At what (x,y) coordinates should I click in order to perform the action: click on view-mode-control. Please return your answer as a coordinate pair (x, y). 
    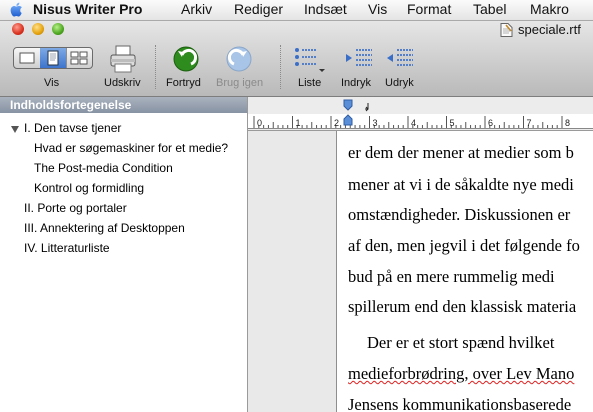
    Looking at the image, I should click on (53, 58).